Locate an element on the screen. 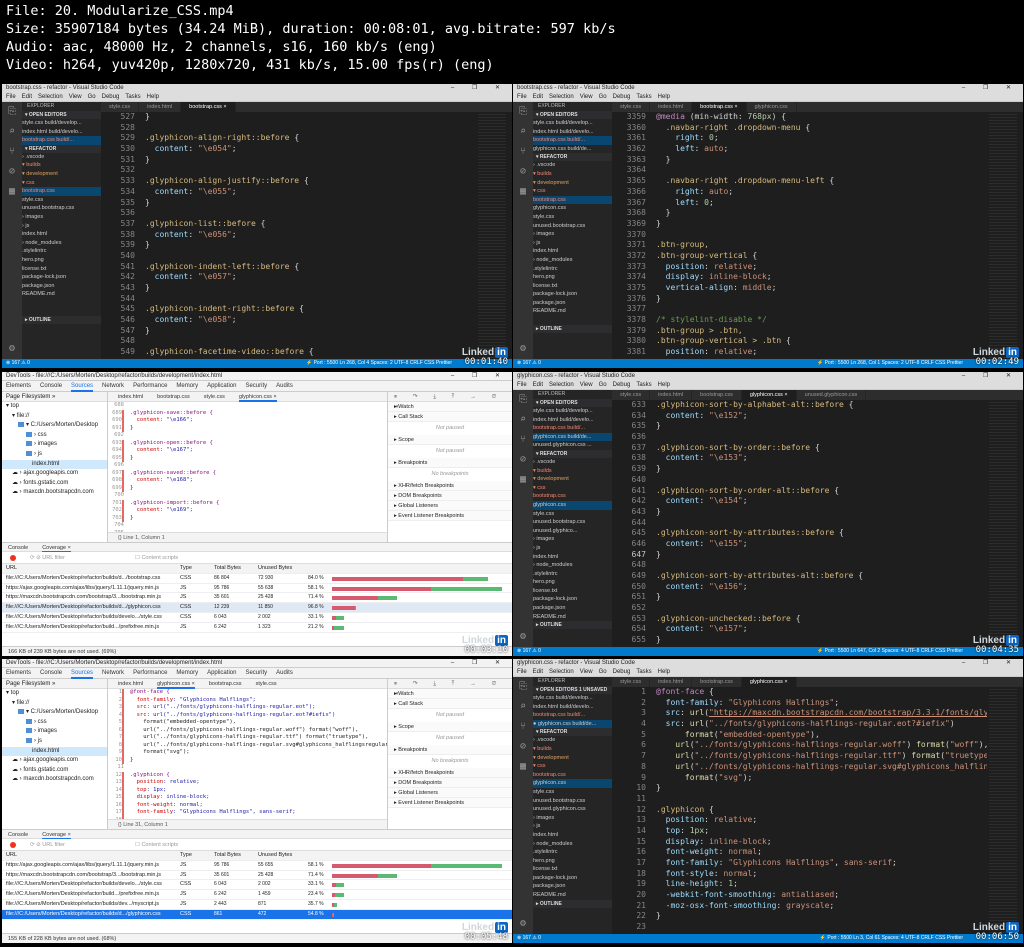  debugger-section: ▸ XHR/fetch Breakpoints is located at coordinates (450, 773).